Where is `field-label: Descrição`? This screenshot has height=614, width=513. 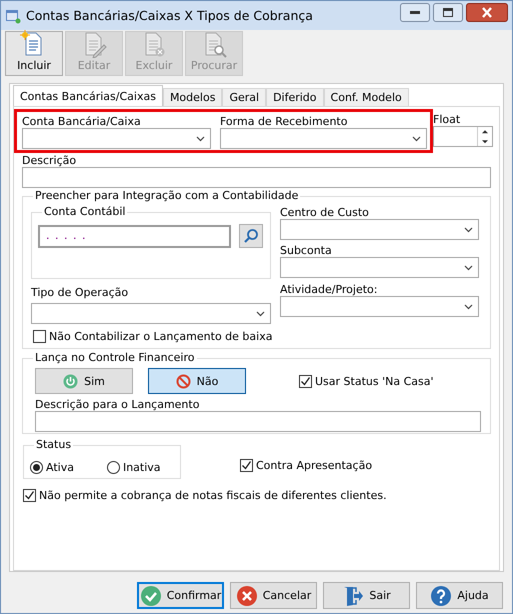
field-label: Descrição is located at coordinates (50, 160).